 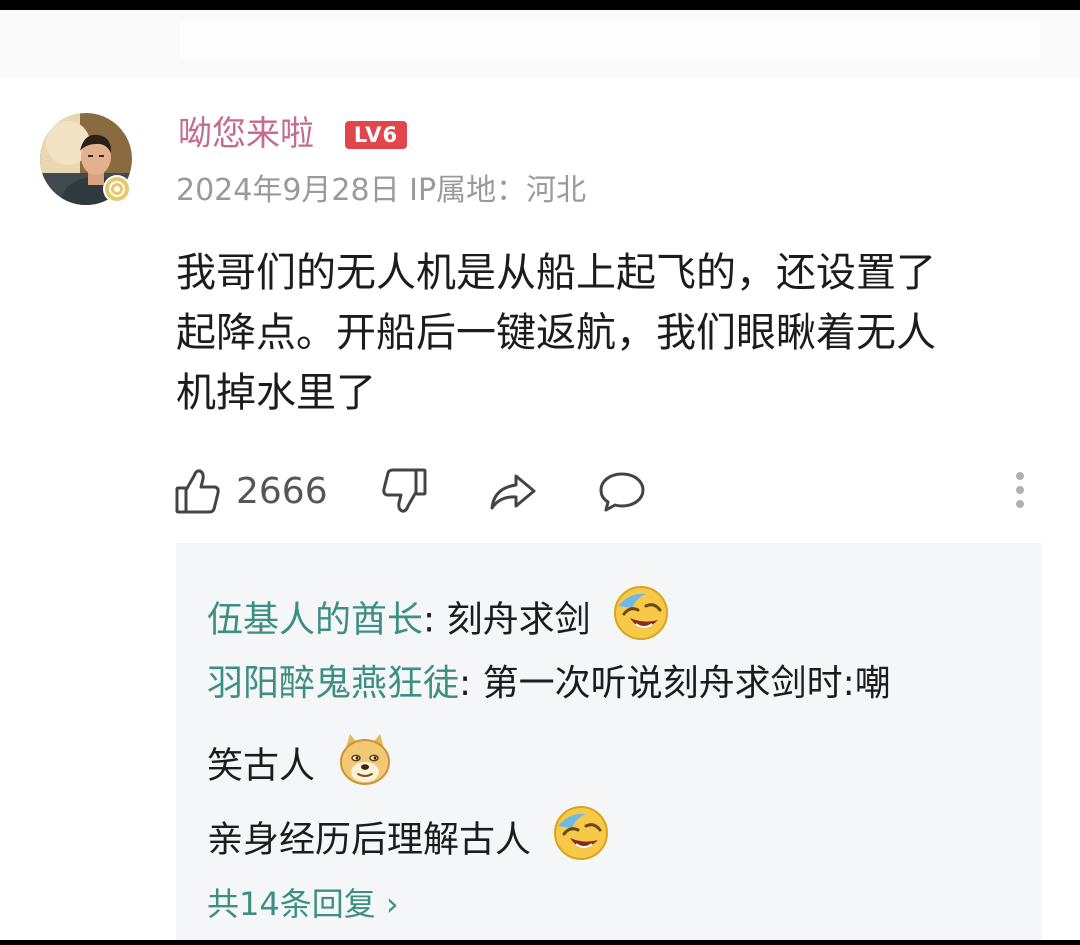 What do you see at coordinates (246, 134) in the screenshot?
I see `comment-username: 呦您来啦` at bounding box center [246, 134].